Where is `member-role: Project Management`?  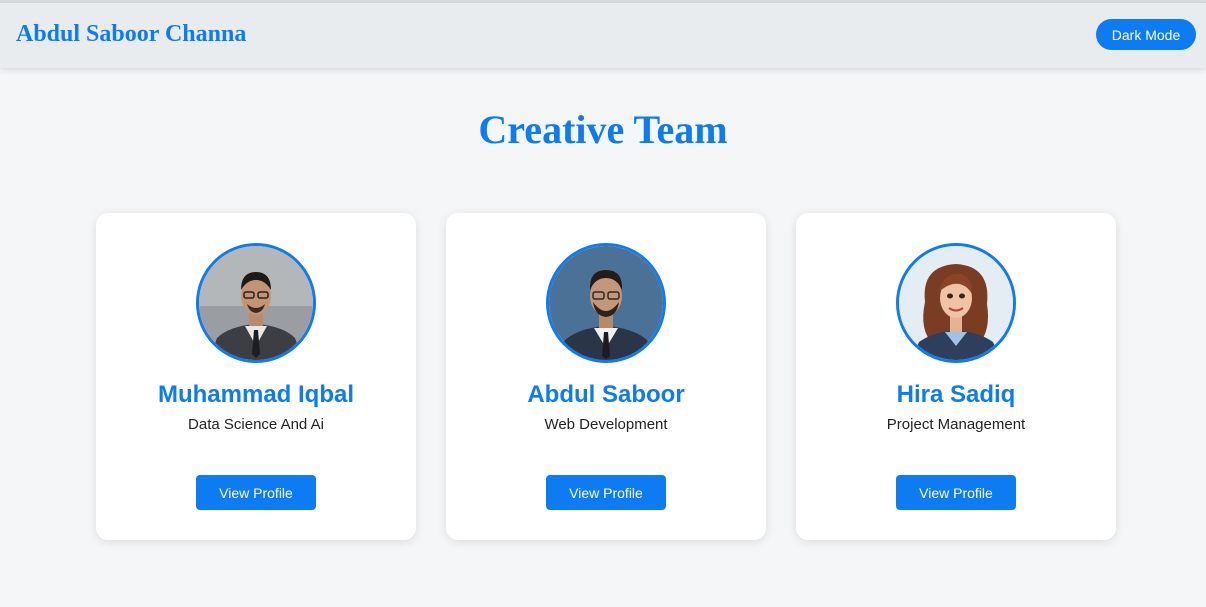 member-role: Project Management is located at coordinates (956, 424).